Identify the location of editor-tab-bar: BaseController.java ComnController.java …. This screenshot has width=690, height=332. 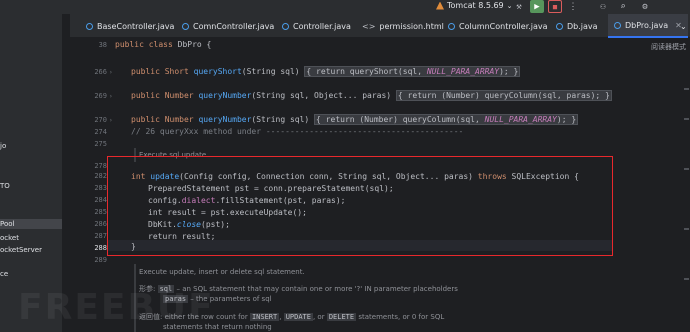
(380, 26).